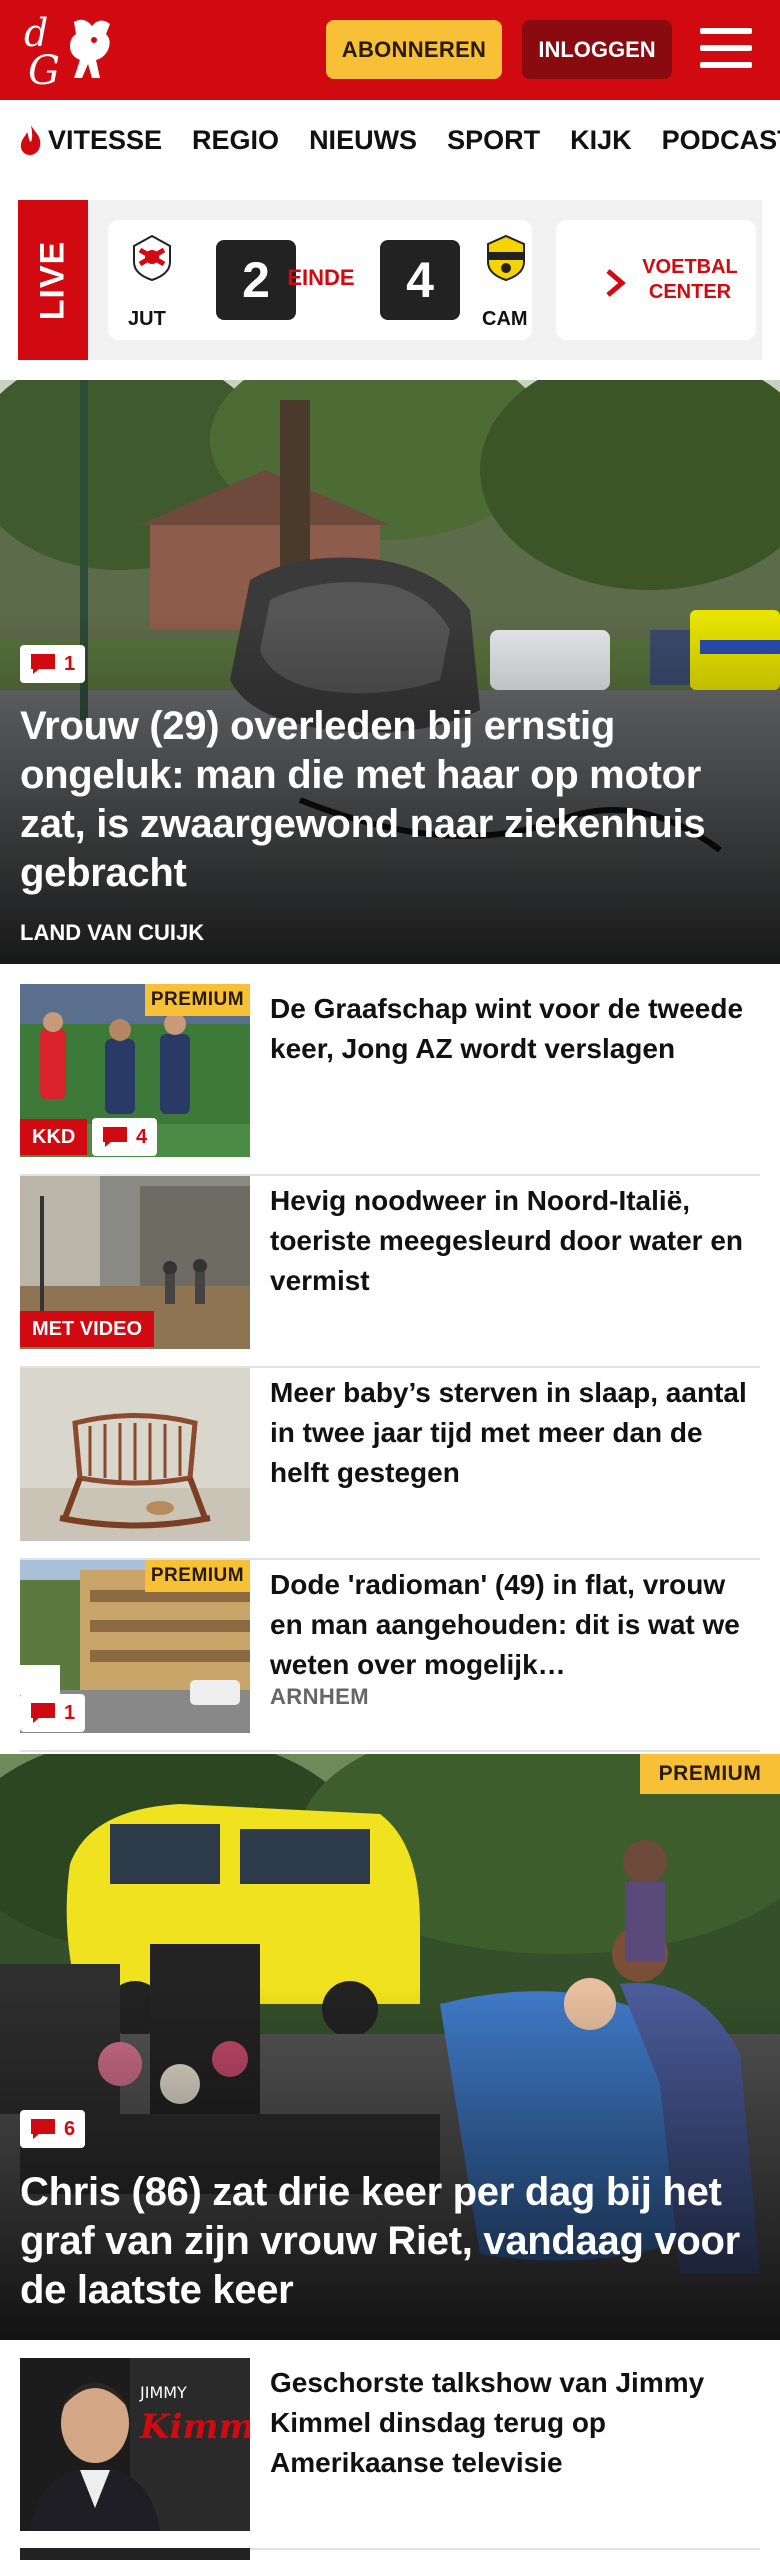 This screenshot has width=780, height=2560. I want to click on match-card: JUT 2 EINDE 4 CAM, so click(320, 280).